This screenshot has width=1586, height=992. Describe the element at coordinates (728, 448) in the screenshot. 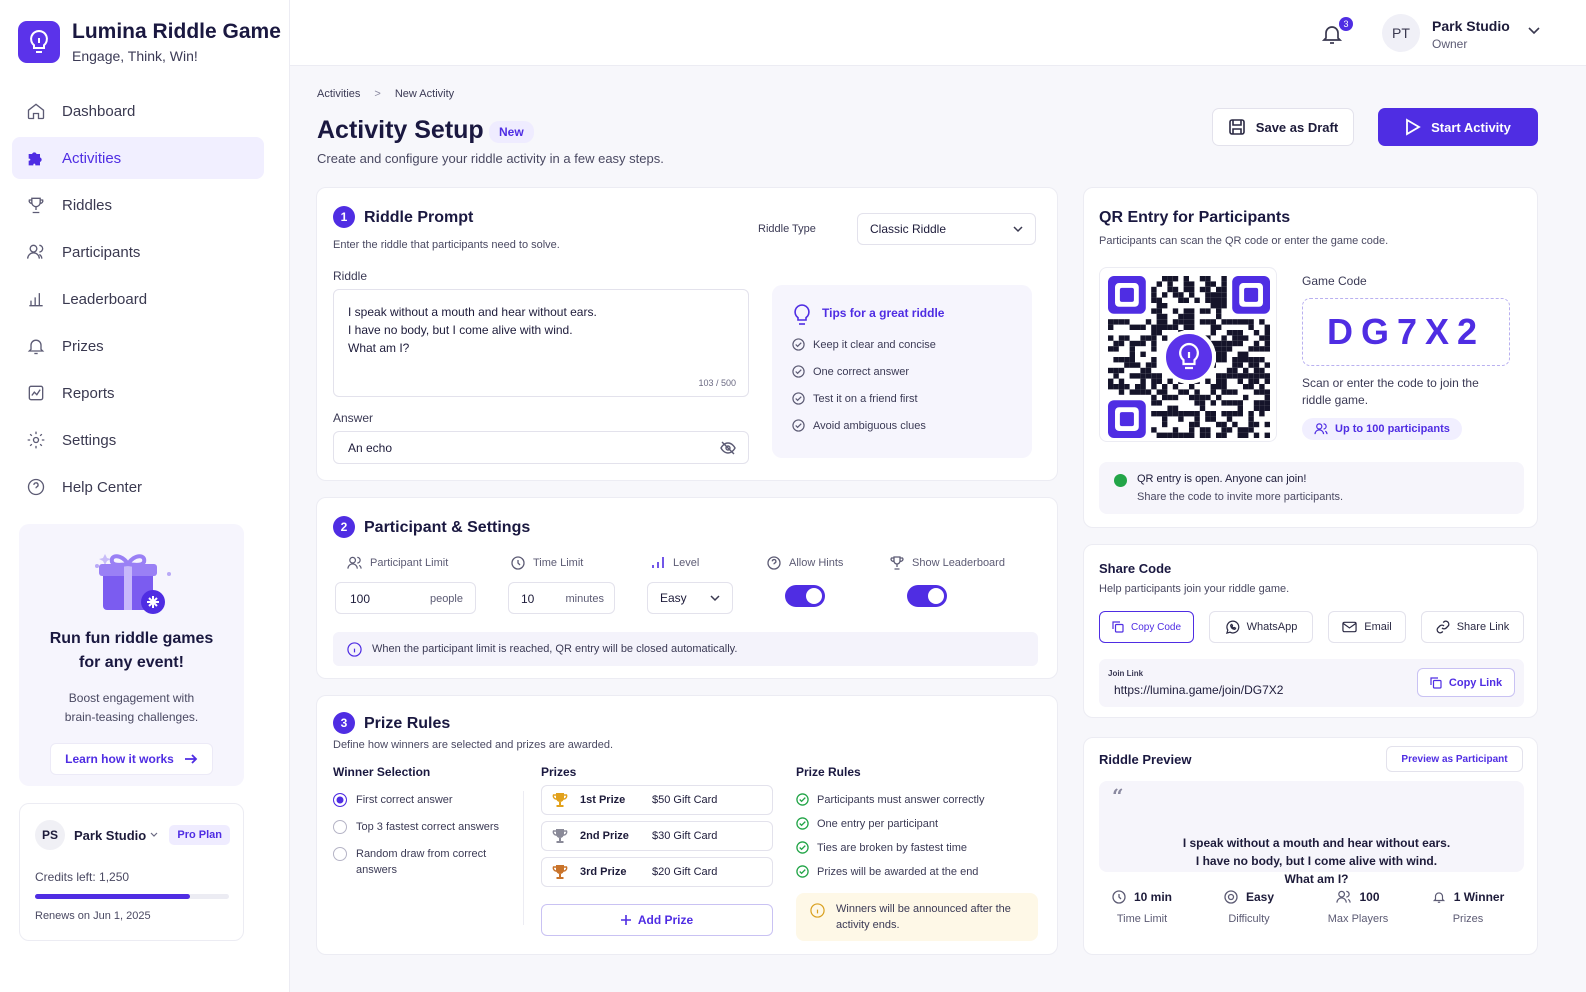

I see `eye-icon` at that location.